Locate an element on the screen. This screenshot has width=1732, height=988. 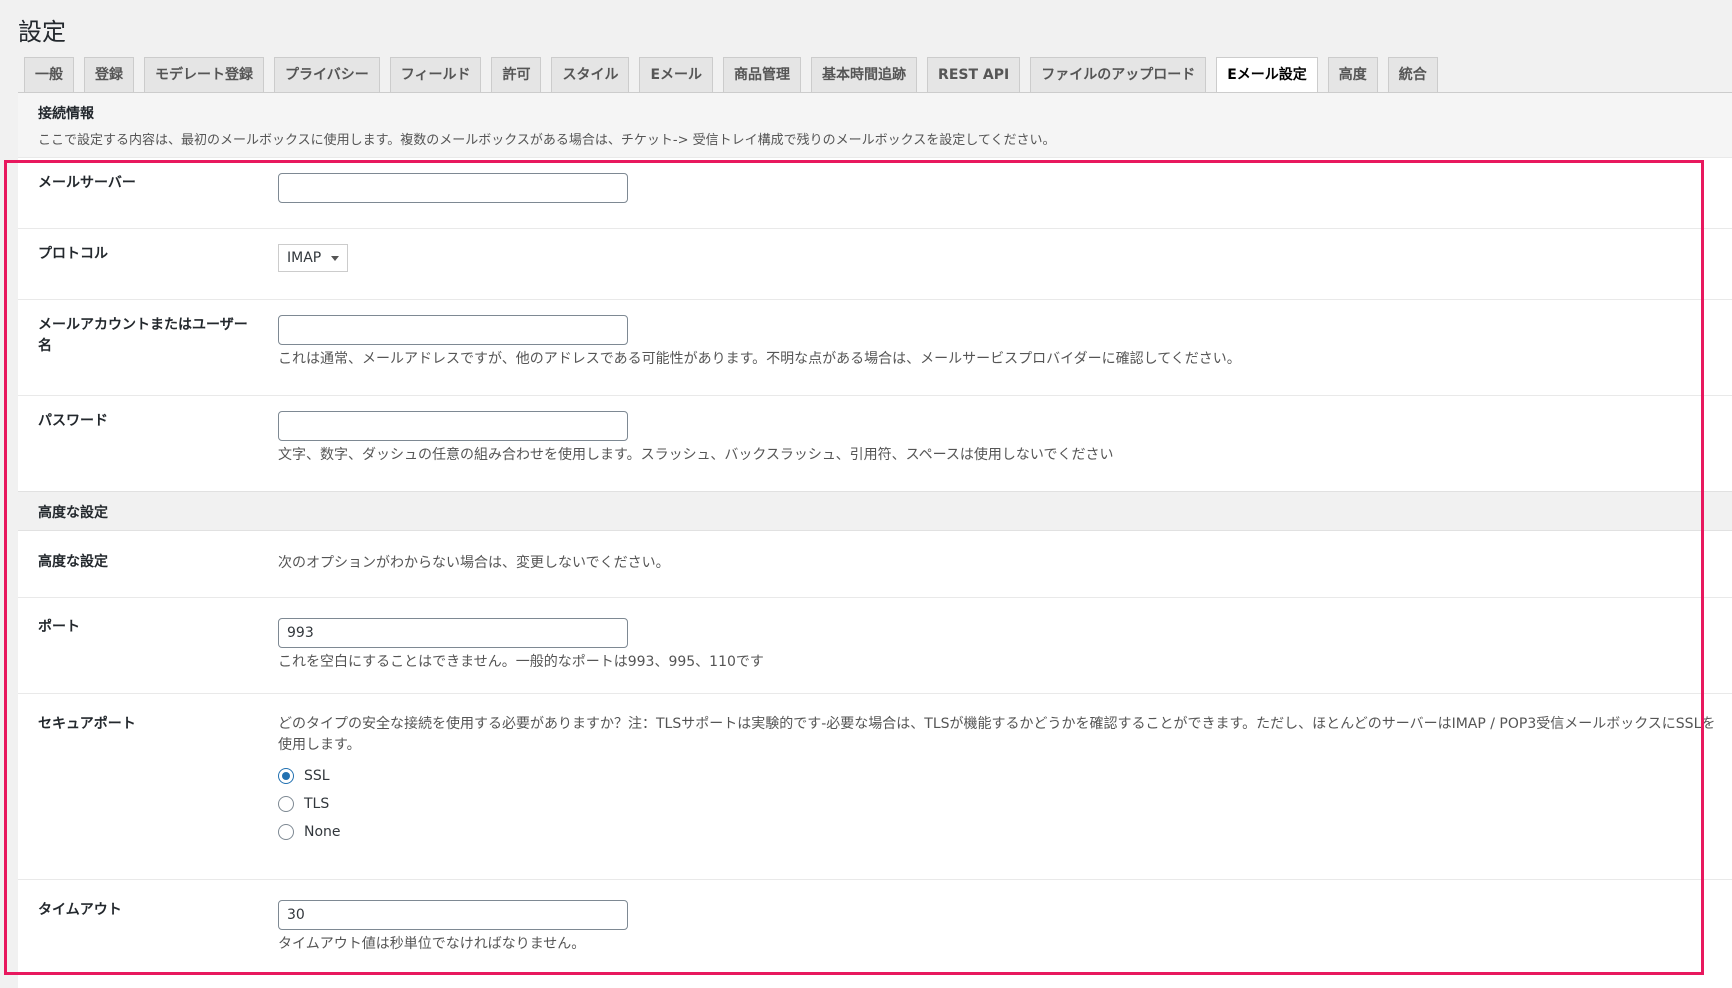
tab-advanced: 高度 is located at coordinates (1352, 74).